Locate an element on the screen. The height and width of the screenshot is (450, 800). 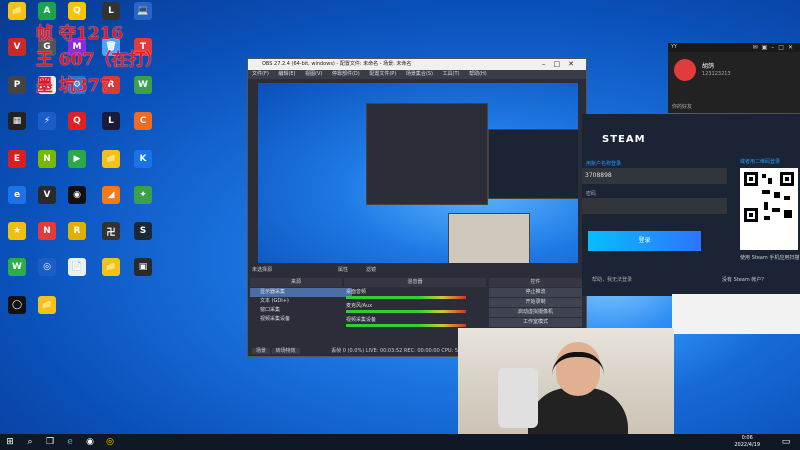
menu-tools: 工具(T) is located at coordinates (451, 74).